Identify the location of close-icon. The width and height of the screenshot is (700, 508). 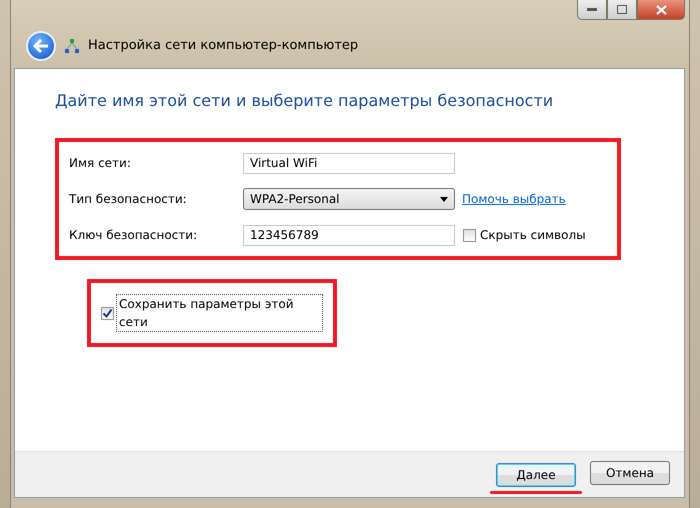
(661, 9).